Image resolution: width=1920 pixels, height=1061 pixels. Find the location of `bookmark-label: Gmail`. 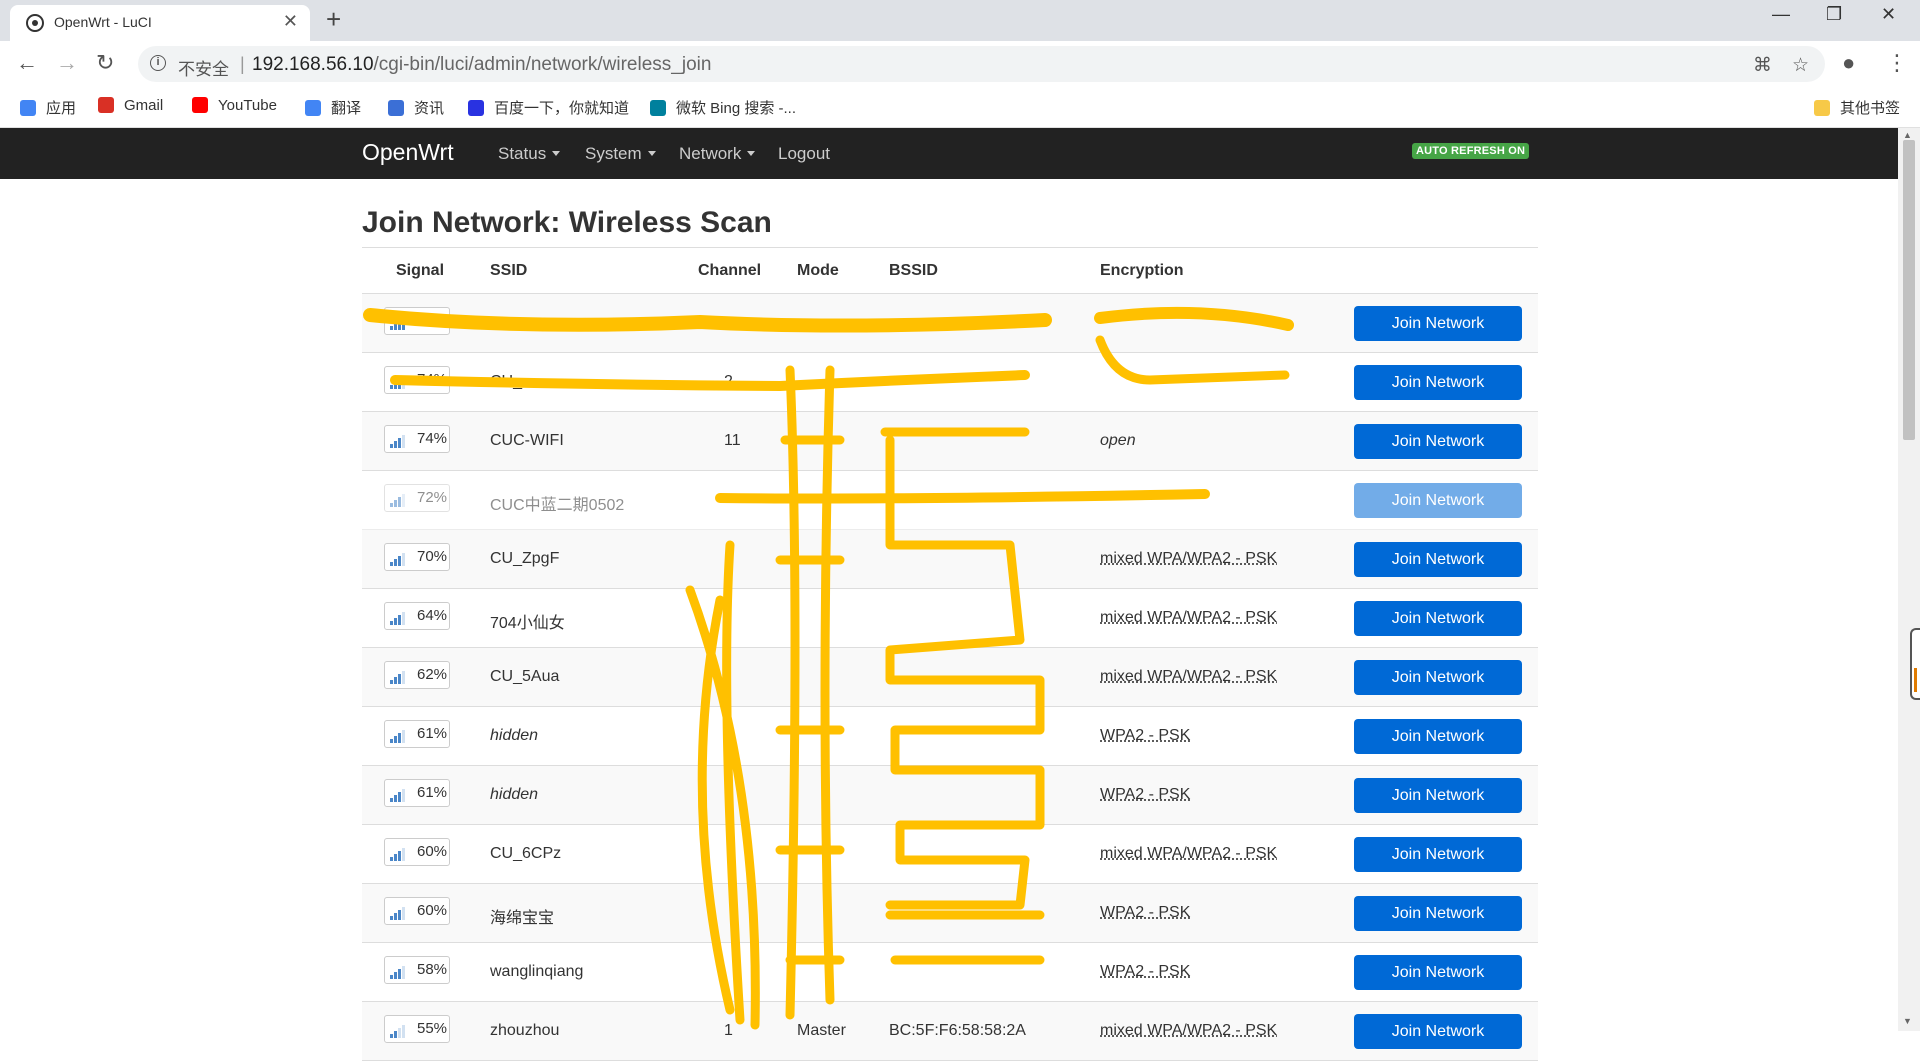

bookmark-label: Gmail is located at coordinates (144, 105).